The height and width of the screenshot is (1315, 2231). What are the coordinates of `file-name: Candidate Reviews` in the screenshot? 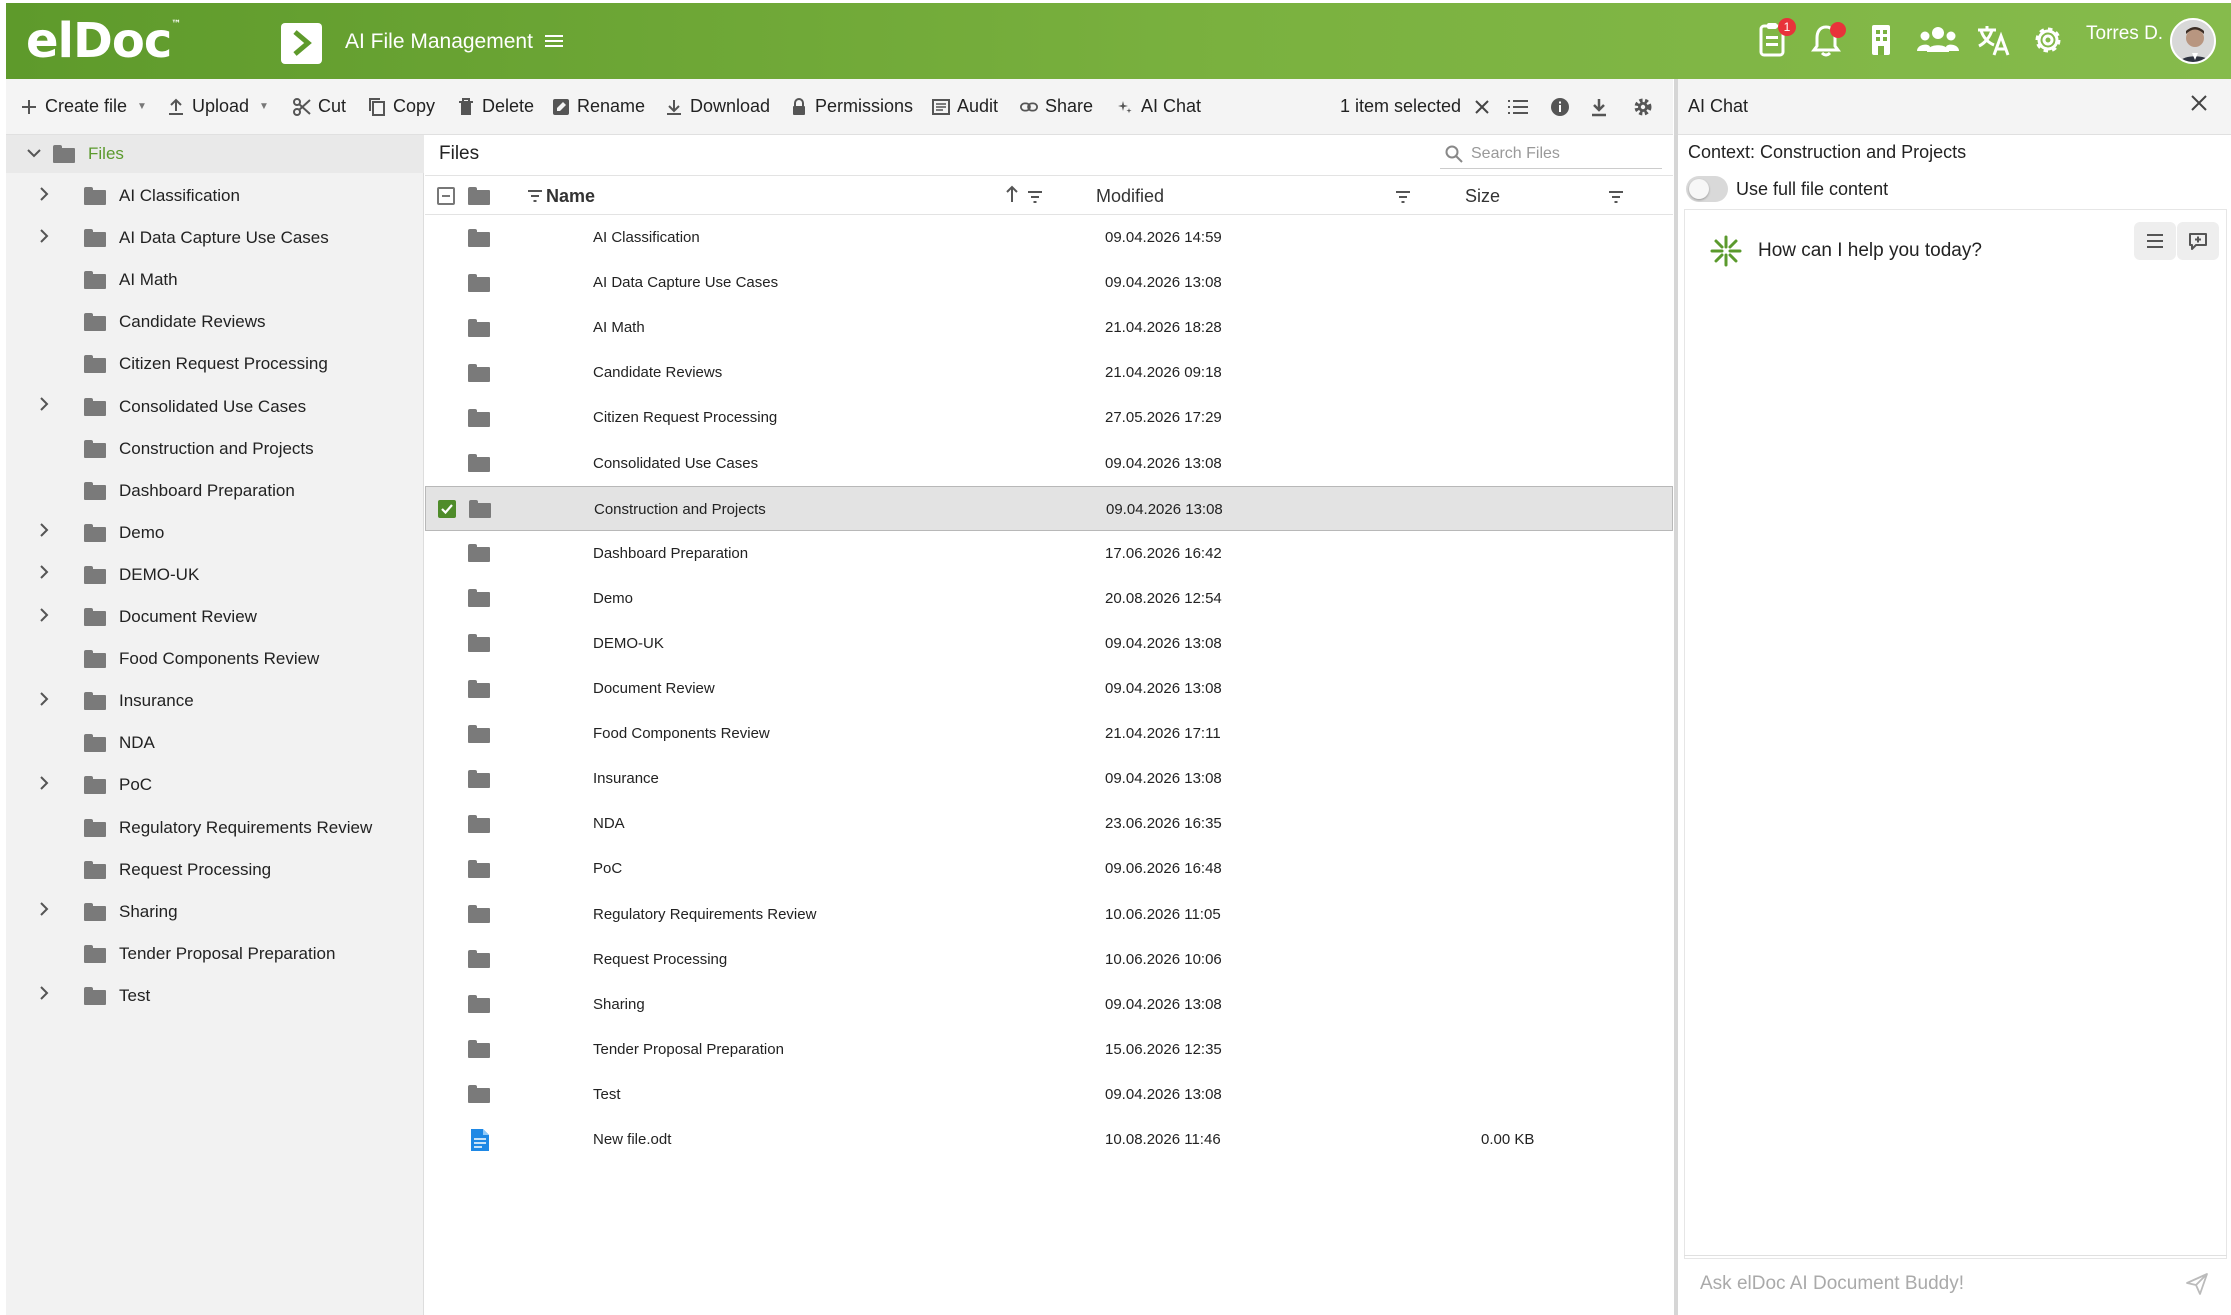 It's located at (657, 372).